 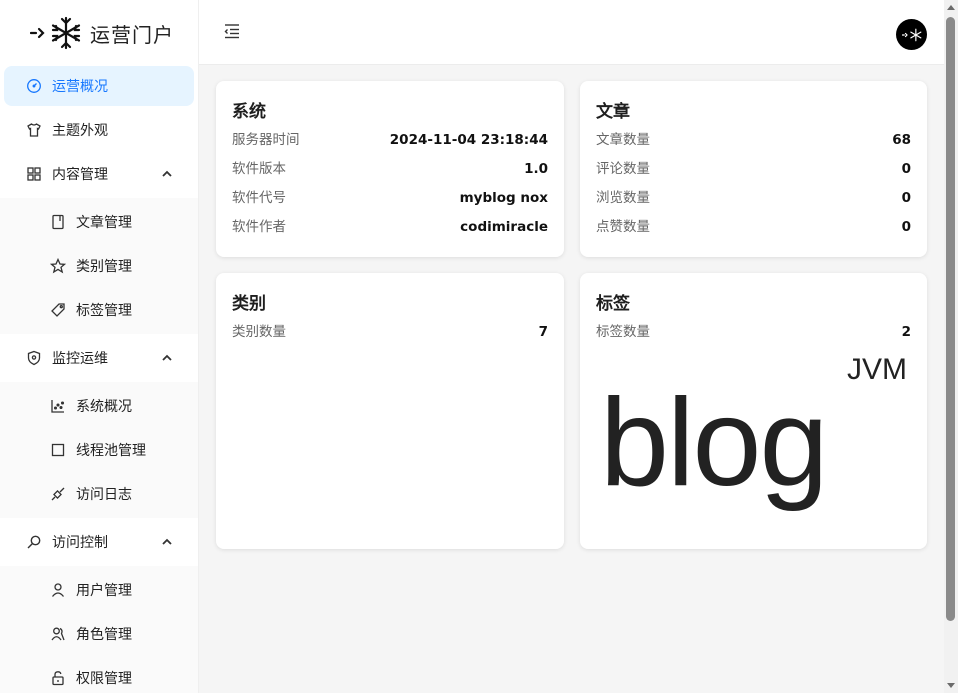 I want to click on grid-icon, so click(x=34, y=174).